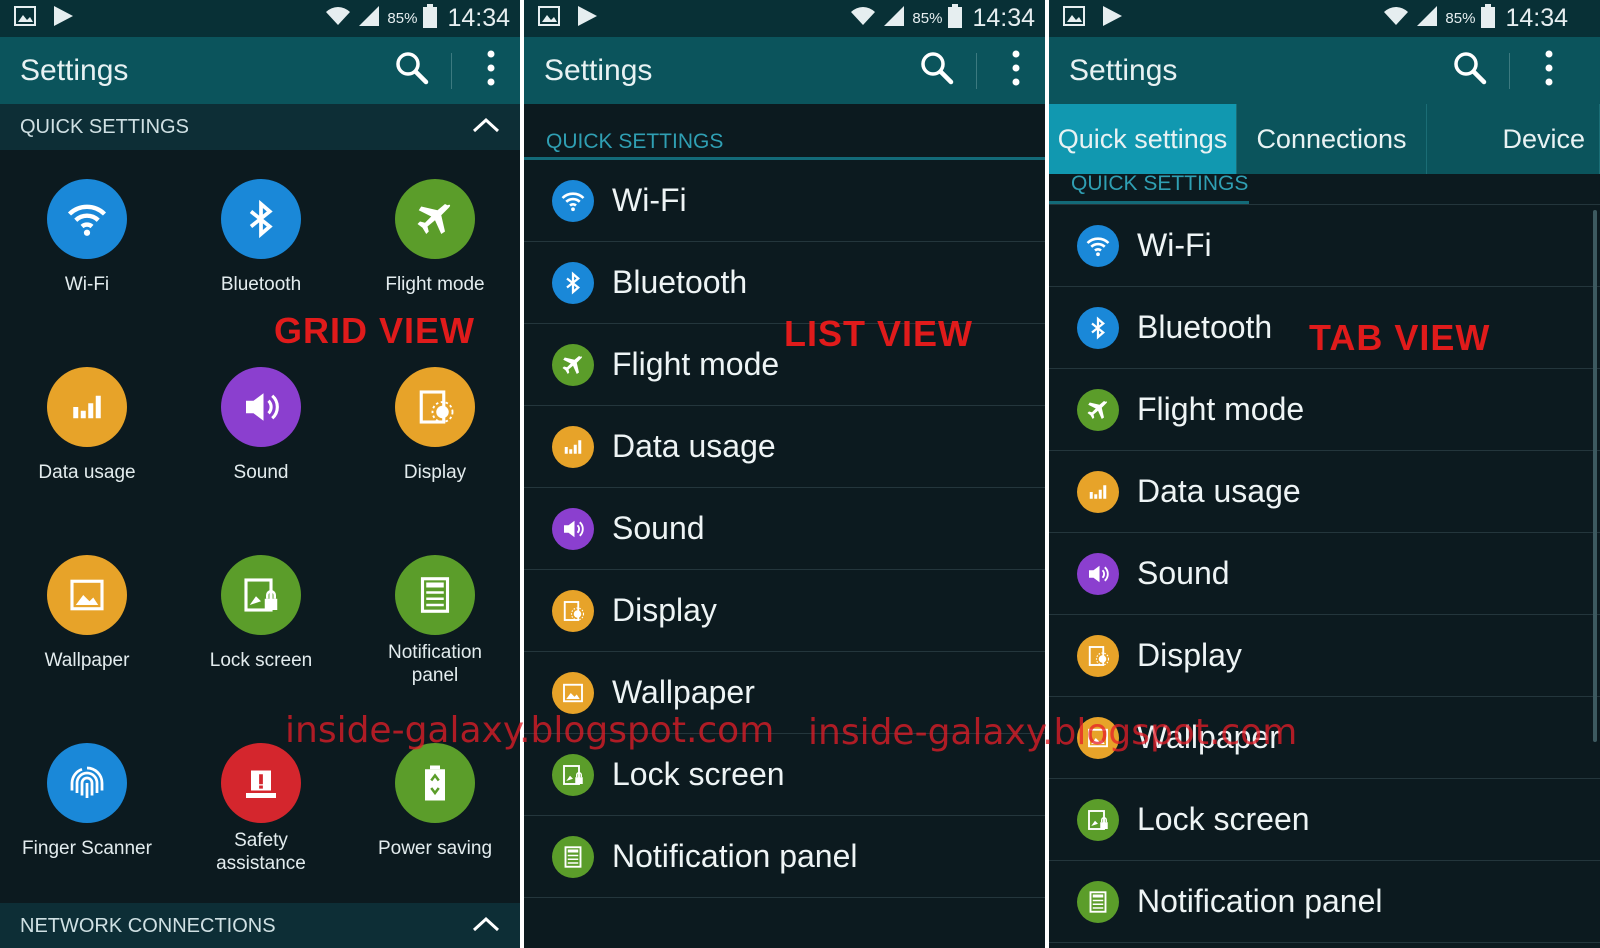 The height and width of the screenshot is (948, 1600). What do you see at coordinates (261, 660) in the screenshot?
I see `grid-item-label: Lock screen` at bounding box center [261, 660].